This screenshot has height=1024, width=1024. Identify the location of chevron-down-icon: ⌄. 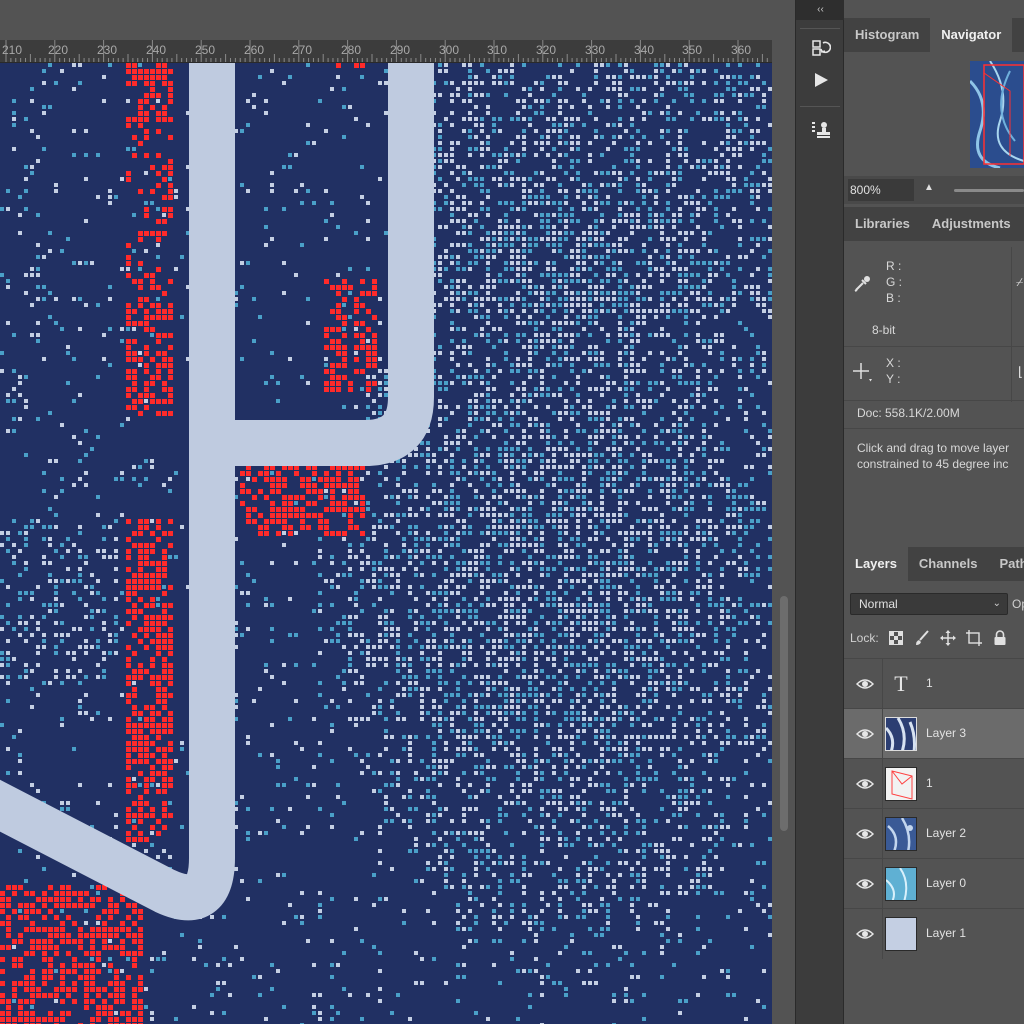
(996, 603).